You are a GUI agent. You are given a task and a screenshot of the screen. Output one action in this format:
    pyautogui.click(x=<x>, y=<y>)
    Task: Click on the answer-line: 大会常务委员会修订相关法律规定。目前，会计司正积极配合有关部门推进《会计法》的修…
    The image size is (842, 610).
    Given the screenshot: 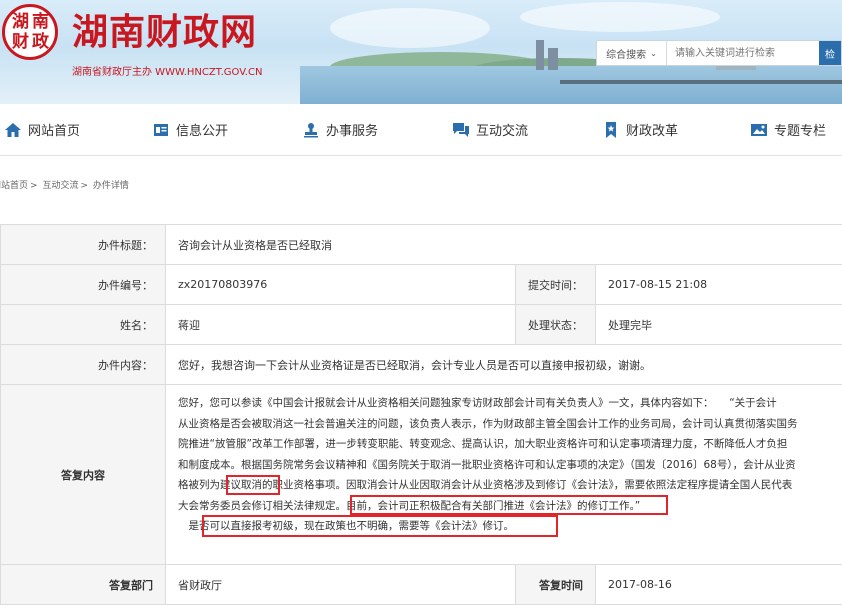 What is the action you would take?
    pyautogui.click(x=409, y=505)
    